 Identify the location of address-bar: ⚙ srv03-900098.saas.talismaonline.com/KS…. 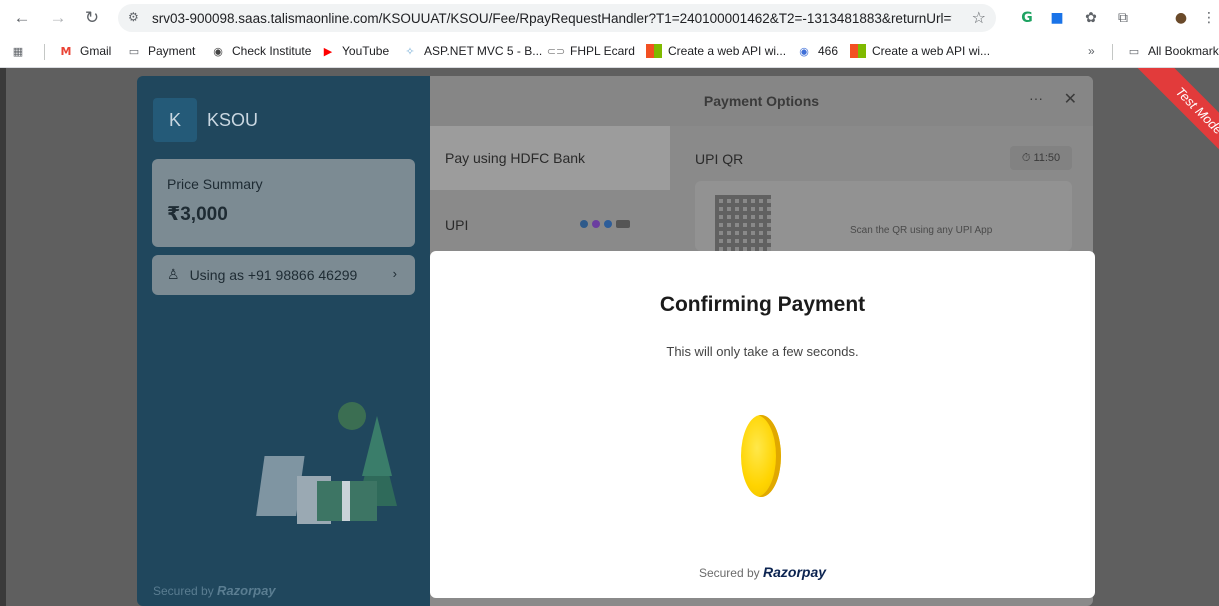
(557, 18).